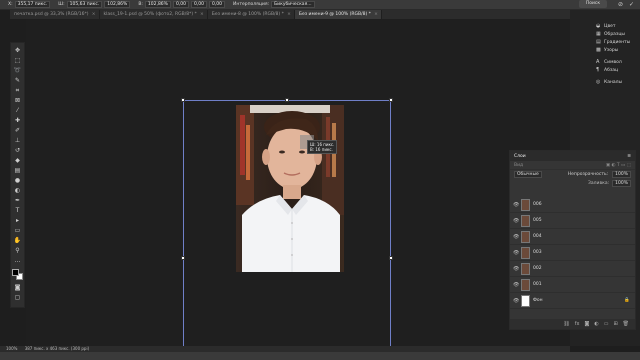 The height and width of the screenshot is (360, 640). Describe the element at coordinates (11, 348) in the screenshot. I see `zoom-level: 100%` at that location.